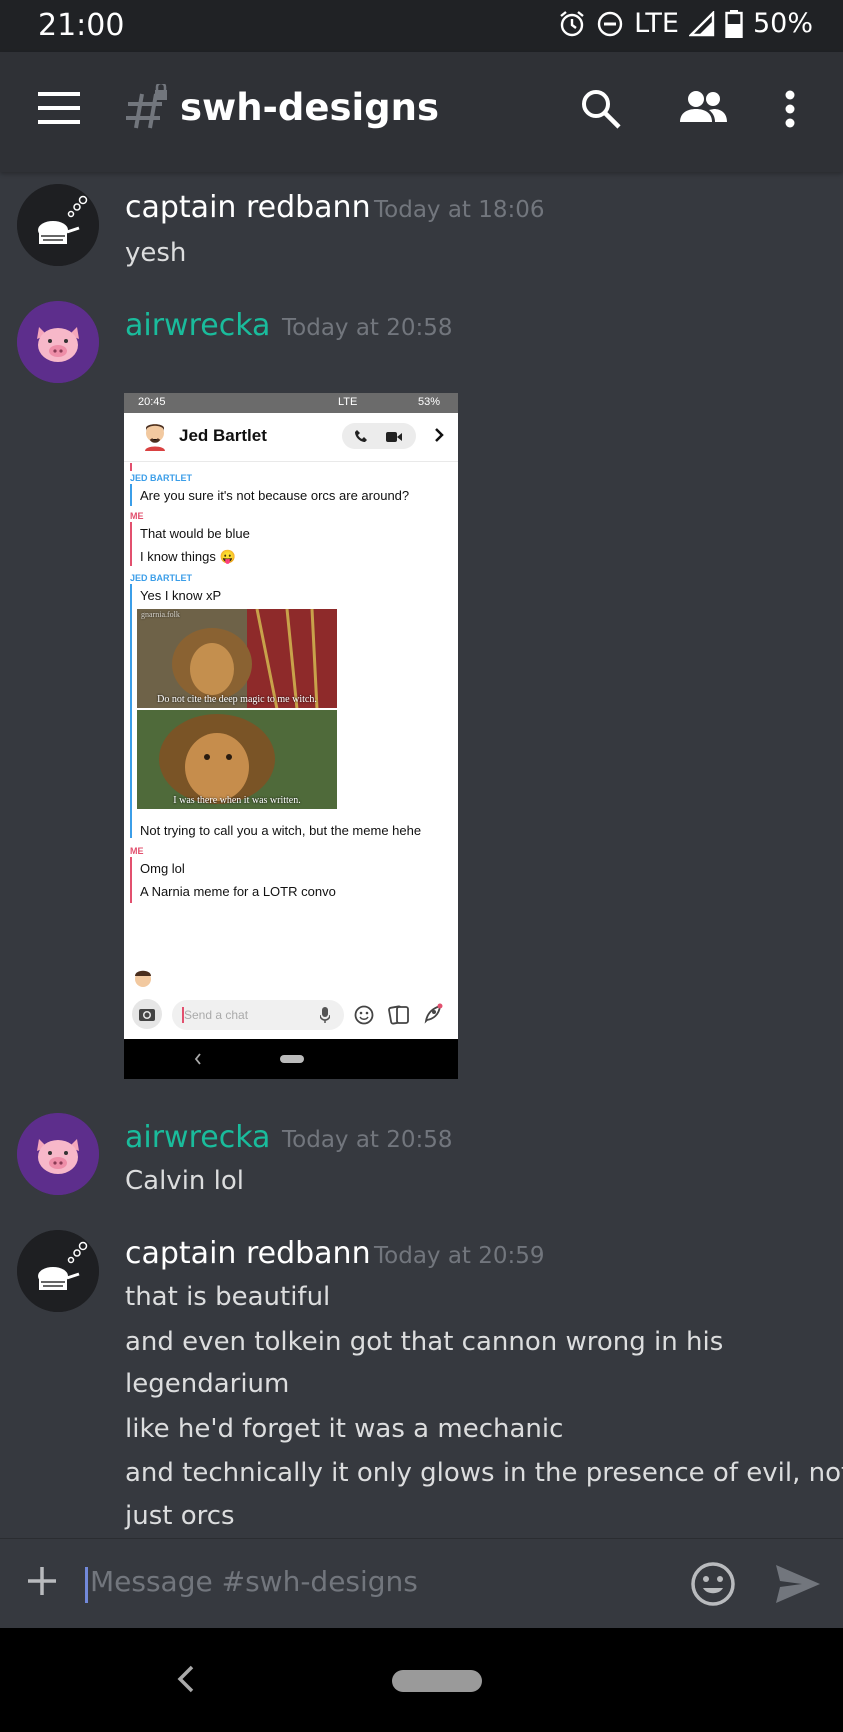 The height and width of the screenshot is (1732, 843). Describe the element at coordinates (379, 436) in the screenshot. I see `call-buttons` at that location.